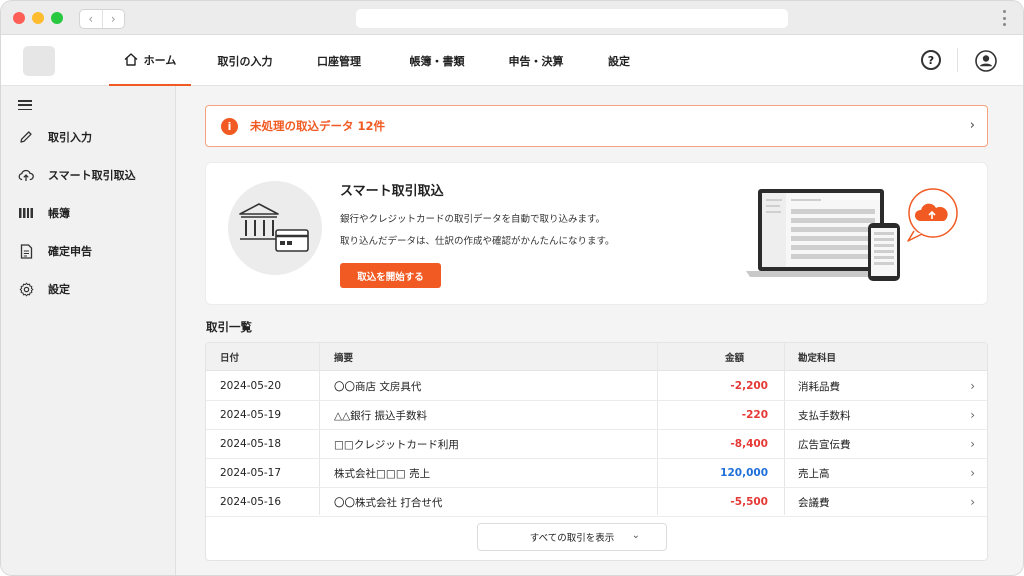  I want to click on bank-icon, so click(274, 227).